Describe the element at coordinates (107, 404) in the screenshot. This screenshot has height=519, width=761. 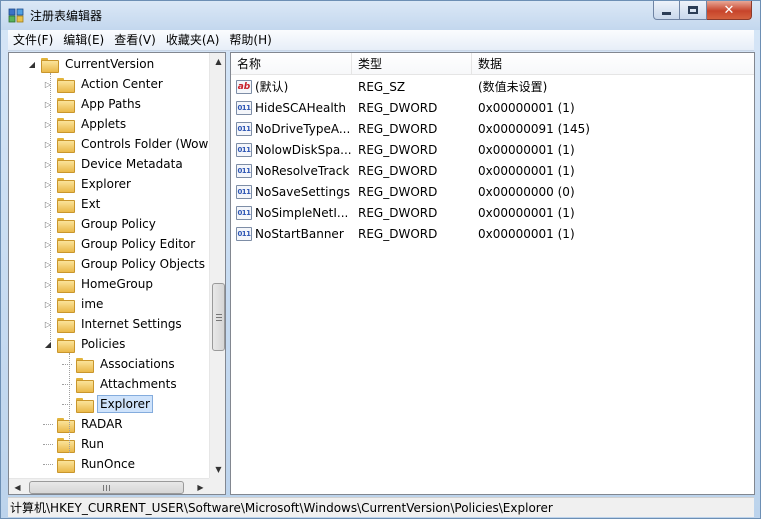
I see `tree-item: Explorer` at that location.